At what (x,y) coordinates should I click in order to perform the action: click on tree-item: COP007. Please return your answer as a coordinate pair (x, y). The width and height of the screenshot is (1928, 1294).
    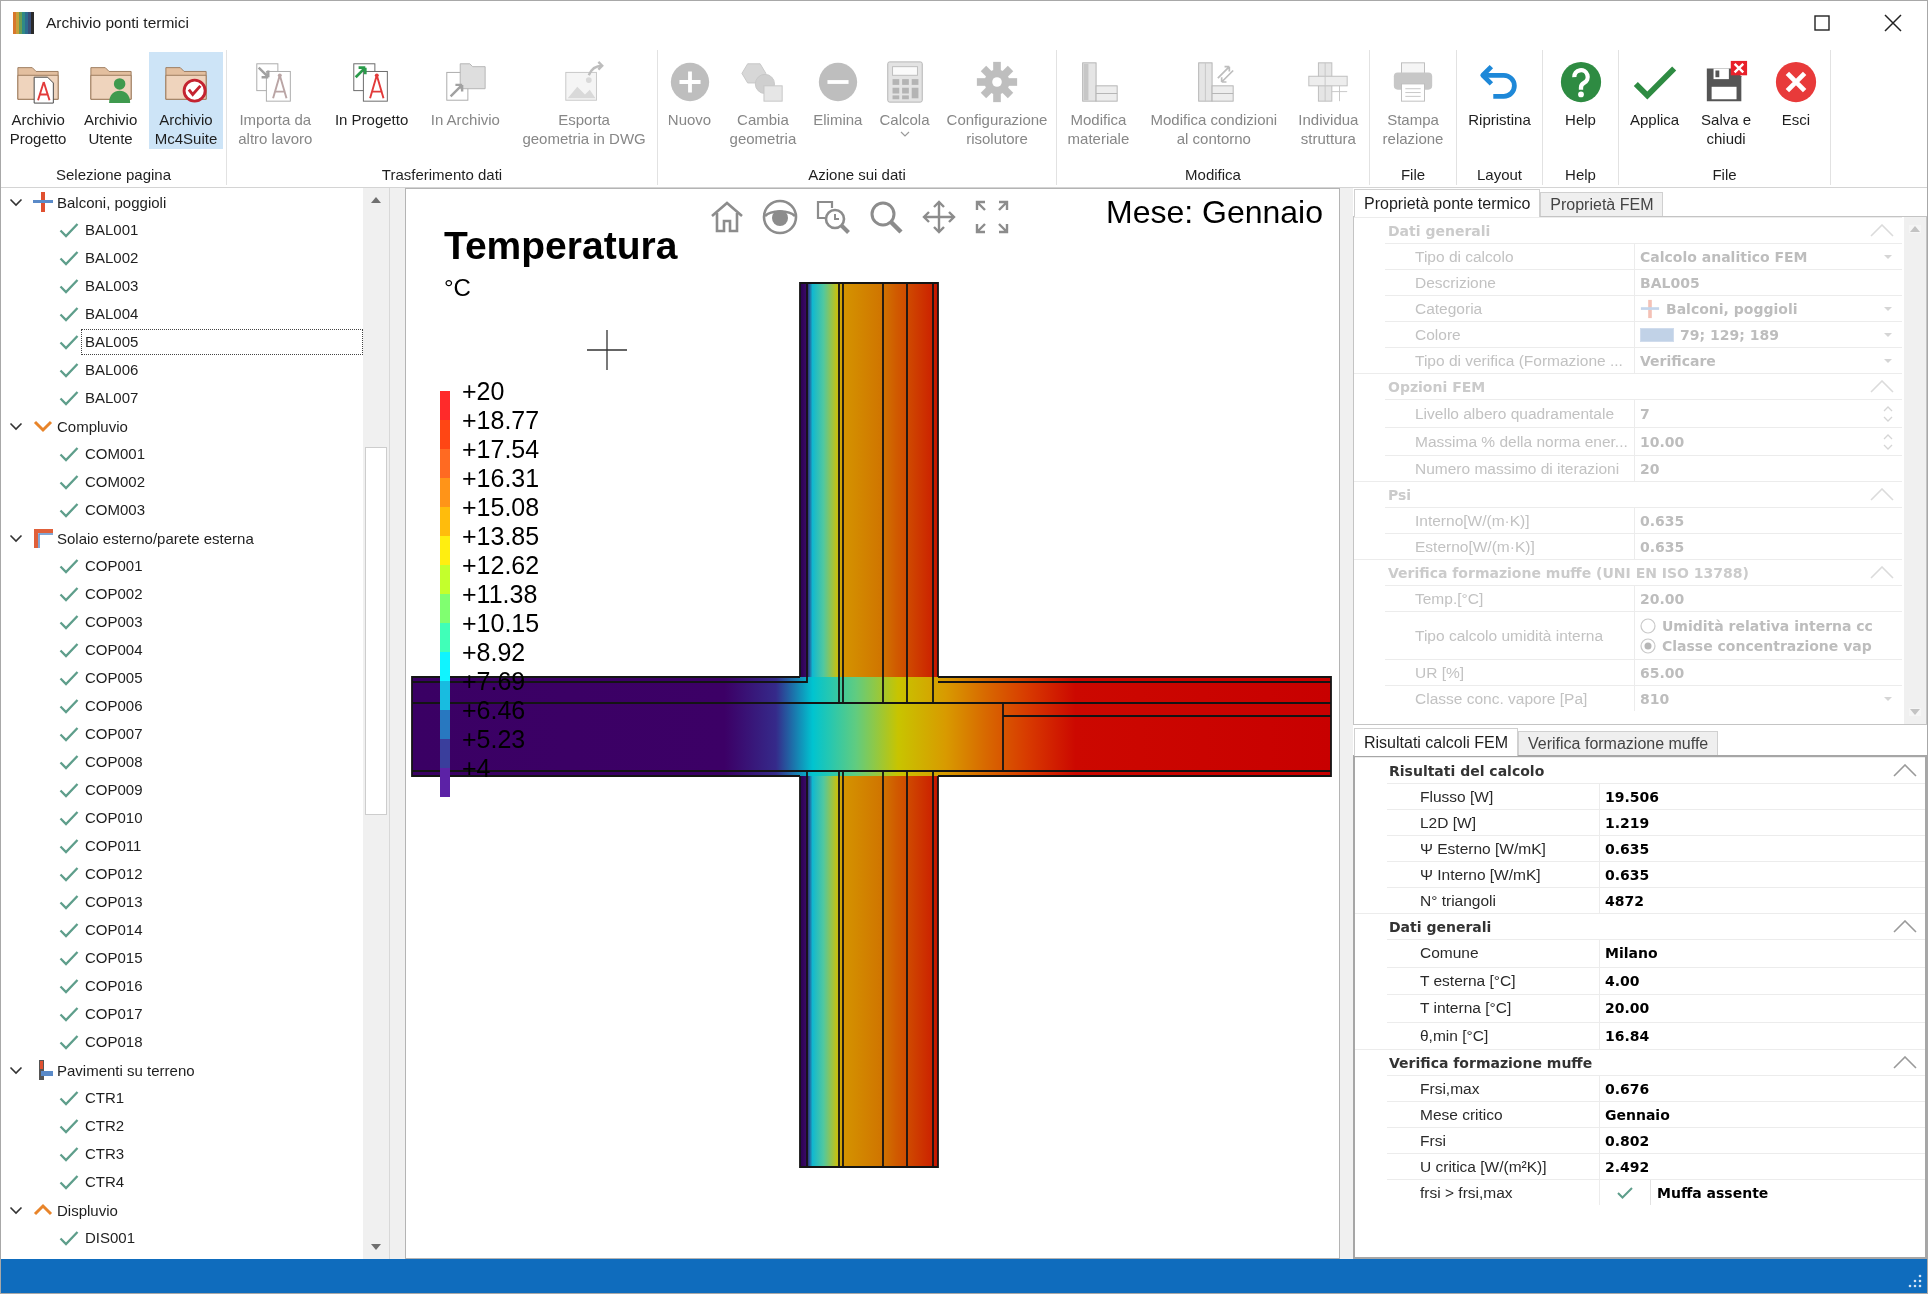
    Looking at the image, I should click on (114, 734).